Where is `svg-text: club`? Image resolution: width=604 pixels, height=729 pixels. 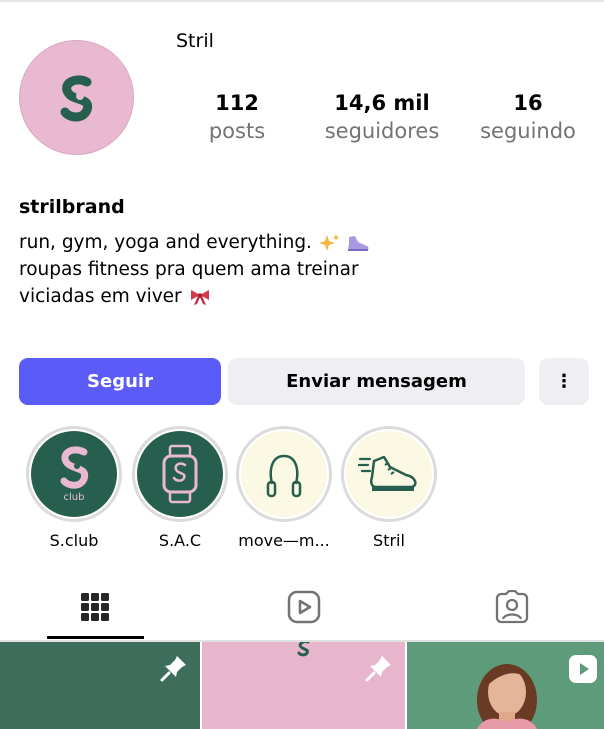
svg-text: club is located at coordinates (74, 497).